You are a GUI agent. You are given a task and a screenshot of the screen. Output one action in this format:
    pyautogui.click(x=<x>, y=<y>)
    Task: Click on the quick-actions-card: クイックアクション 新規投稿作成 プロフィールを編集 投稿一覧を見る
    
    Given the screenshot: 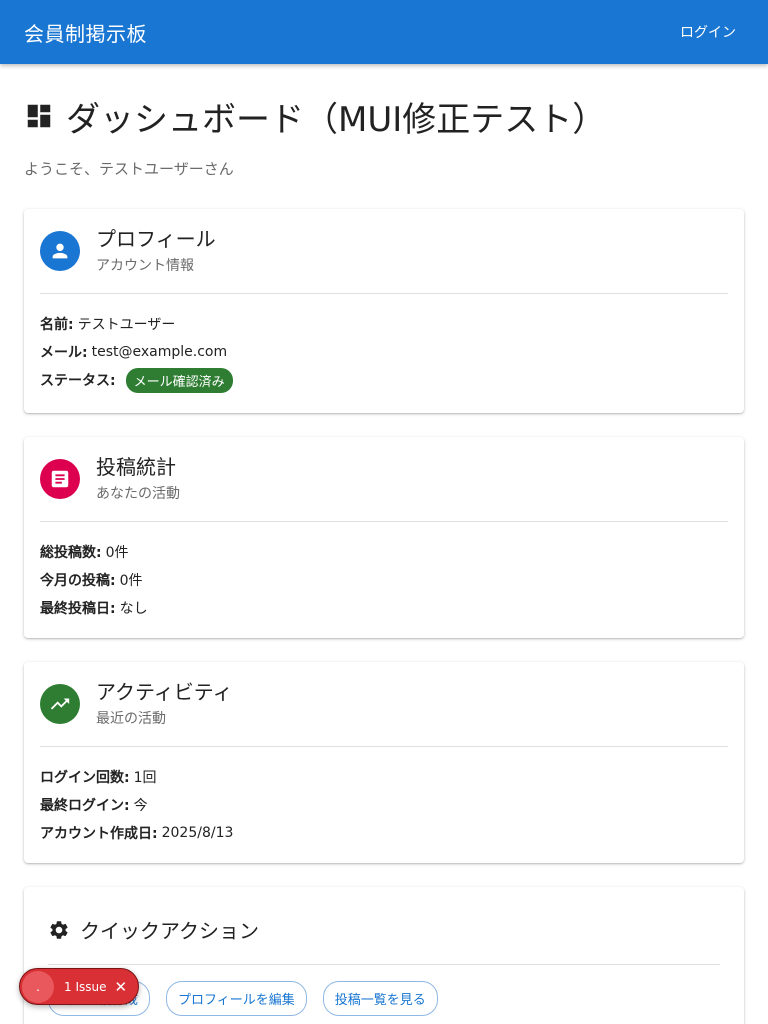 What is the action you would take?
    pyautogui.click(x=384, y=955)
    